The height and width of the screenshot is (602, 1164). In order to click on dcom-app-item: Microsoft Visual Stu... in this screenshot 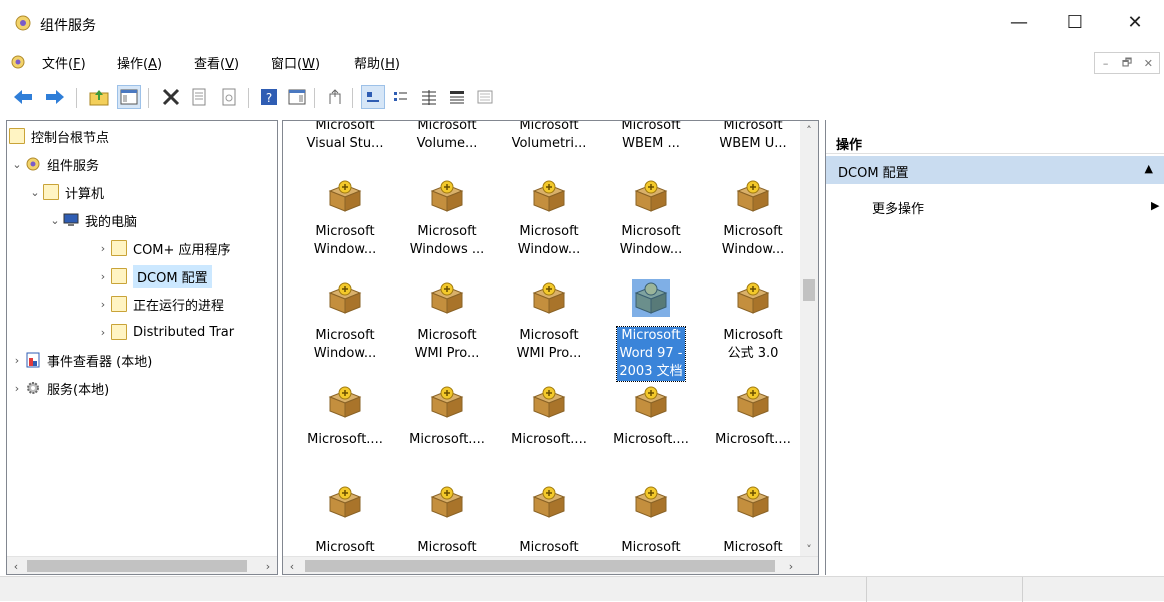, I will do `click(345, 137)`.